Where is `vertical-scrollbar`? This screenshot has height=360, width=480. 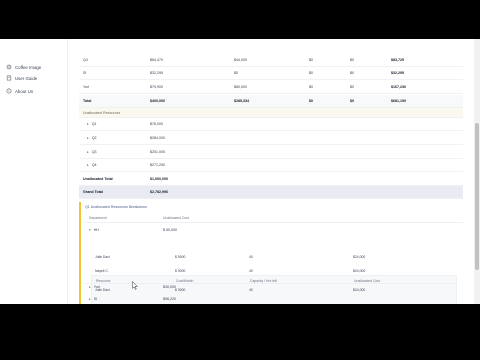
vertical-scrollbar is located at coordinates (477, 171).